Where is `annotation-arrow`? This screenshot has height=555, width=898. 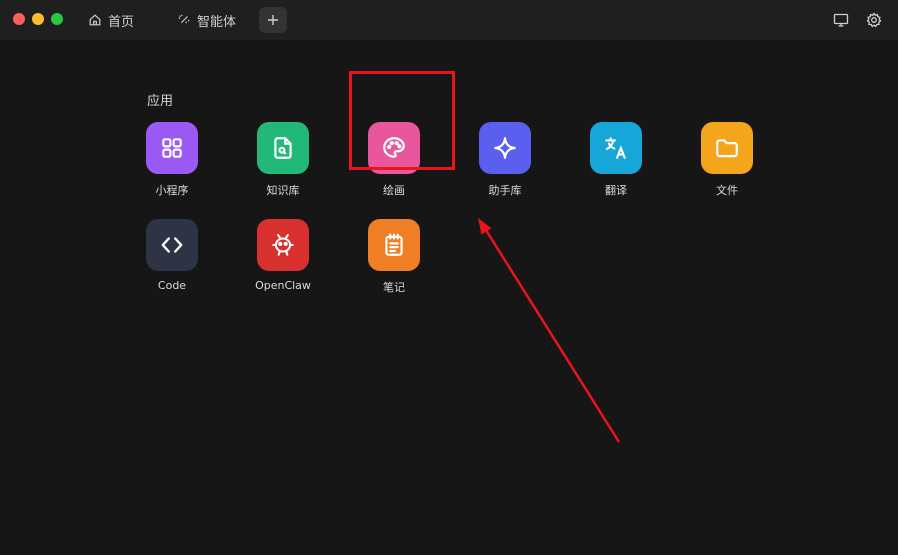 annotation-arrow is located at coordinates (549, 330).